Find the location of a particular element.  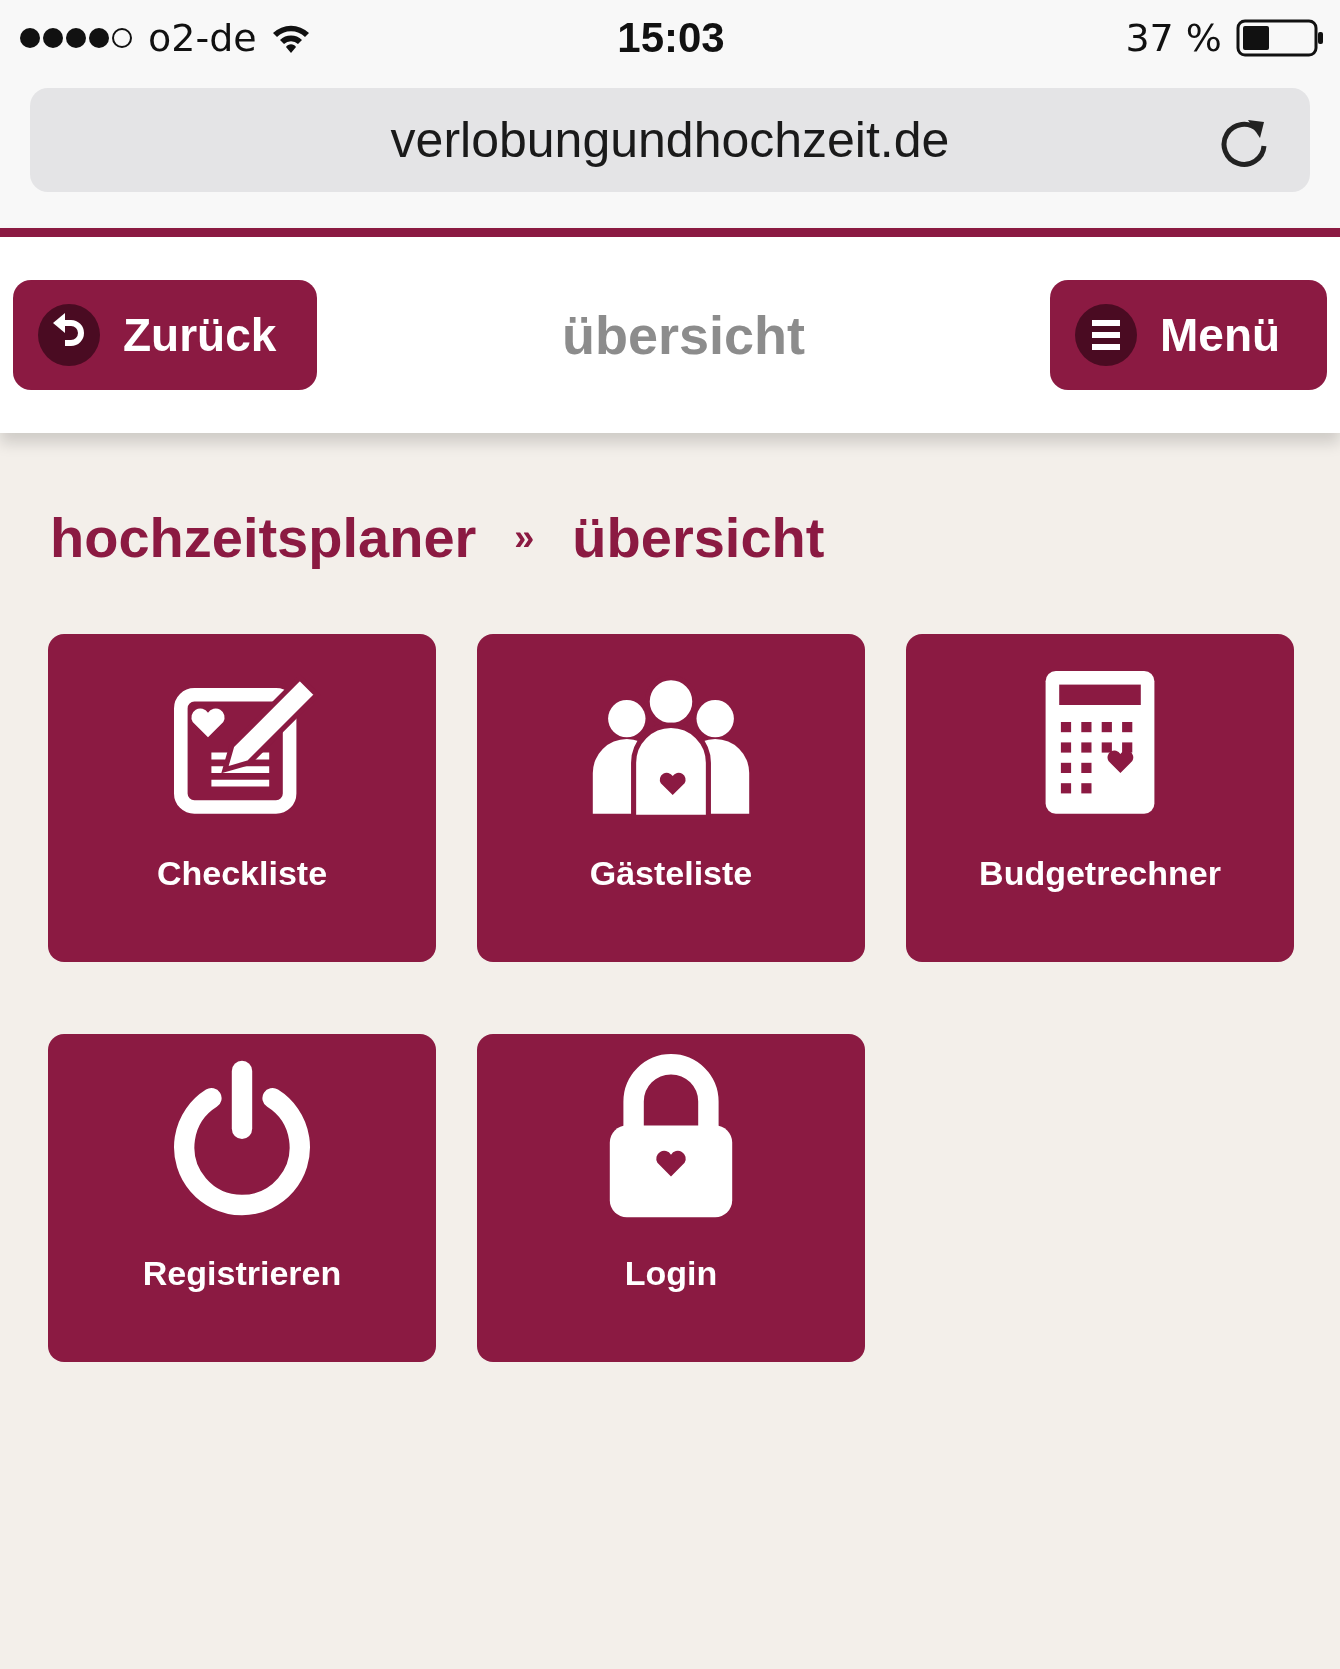

clock-time: 15:03 is located at coordinates (671, 38).